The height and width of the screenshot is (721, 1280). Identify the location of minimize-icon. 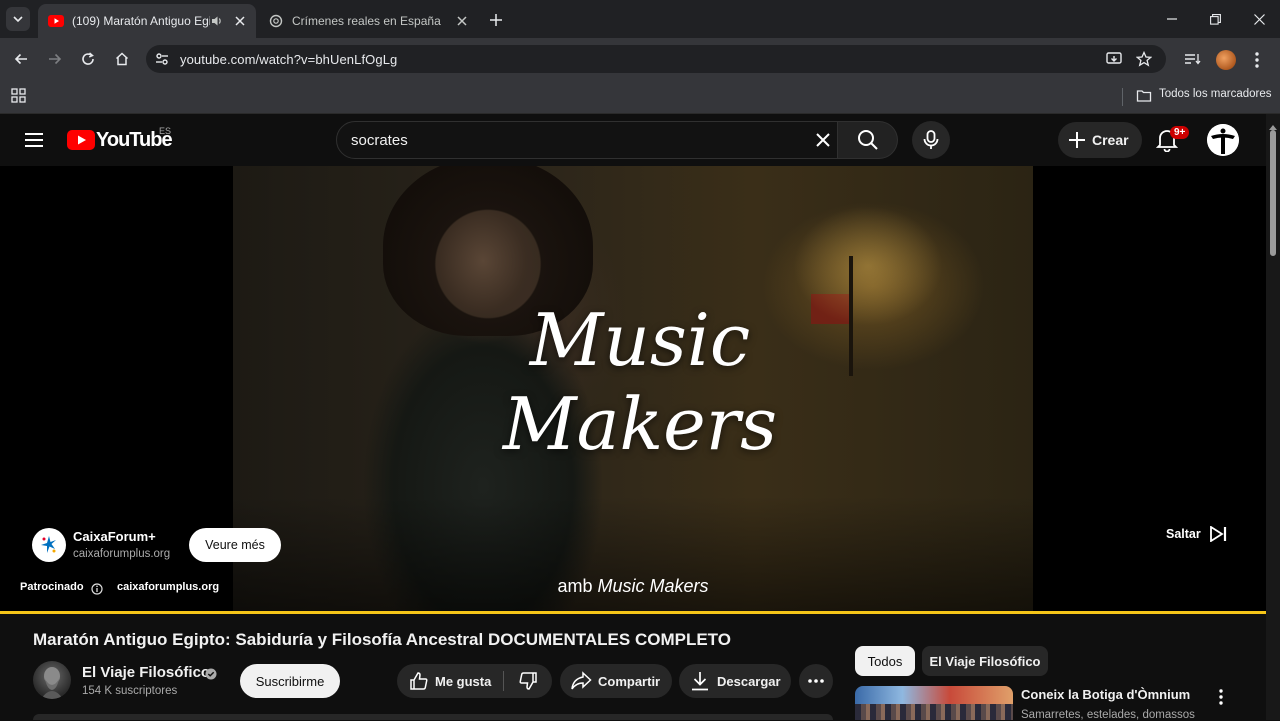
(1172, 19).